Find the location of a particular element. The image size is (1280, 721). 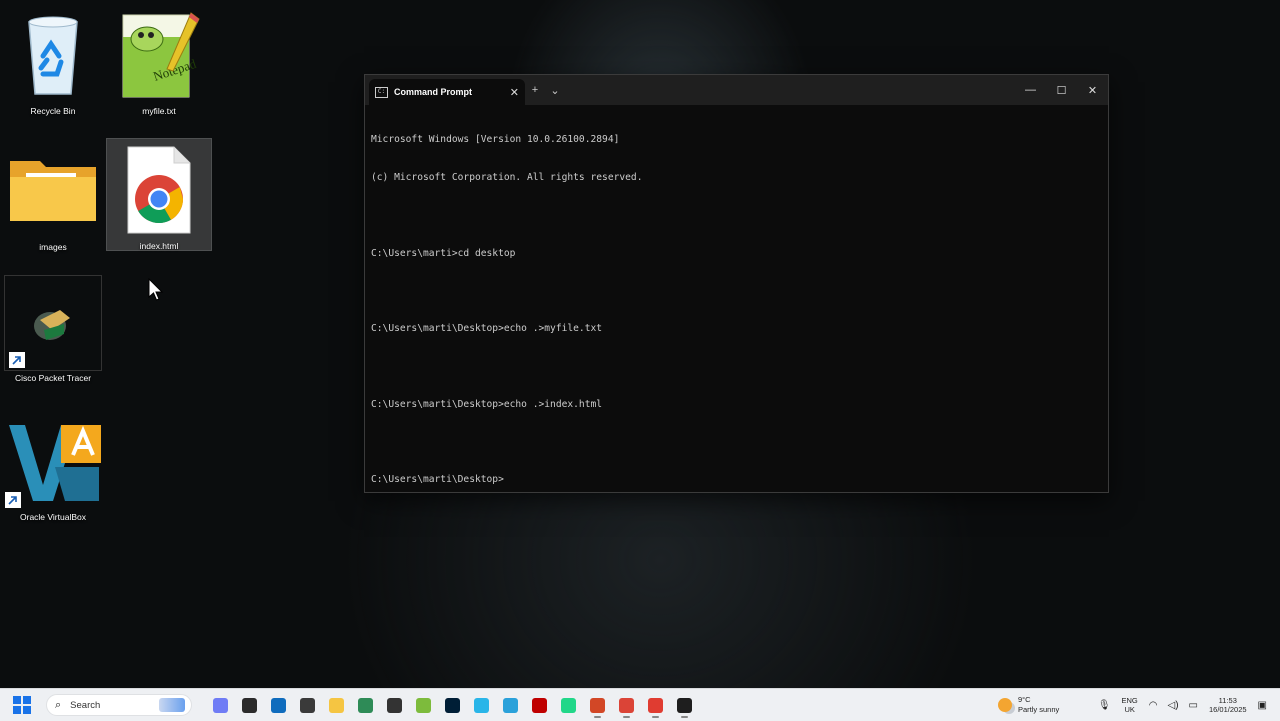

outlook-icon is located at coordinates (278, 705).